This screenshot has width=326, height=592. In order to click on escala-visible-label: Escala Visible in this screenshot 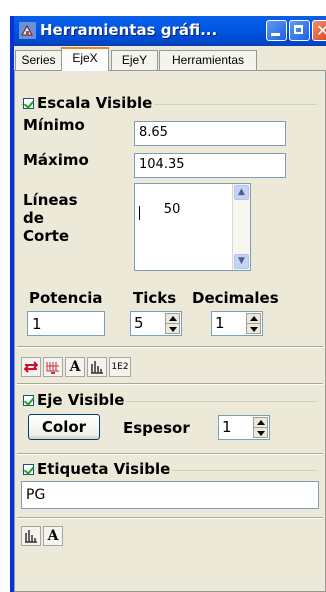, I will do `click(95, 103)`.